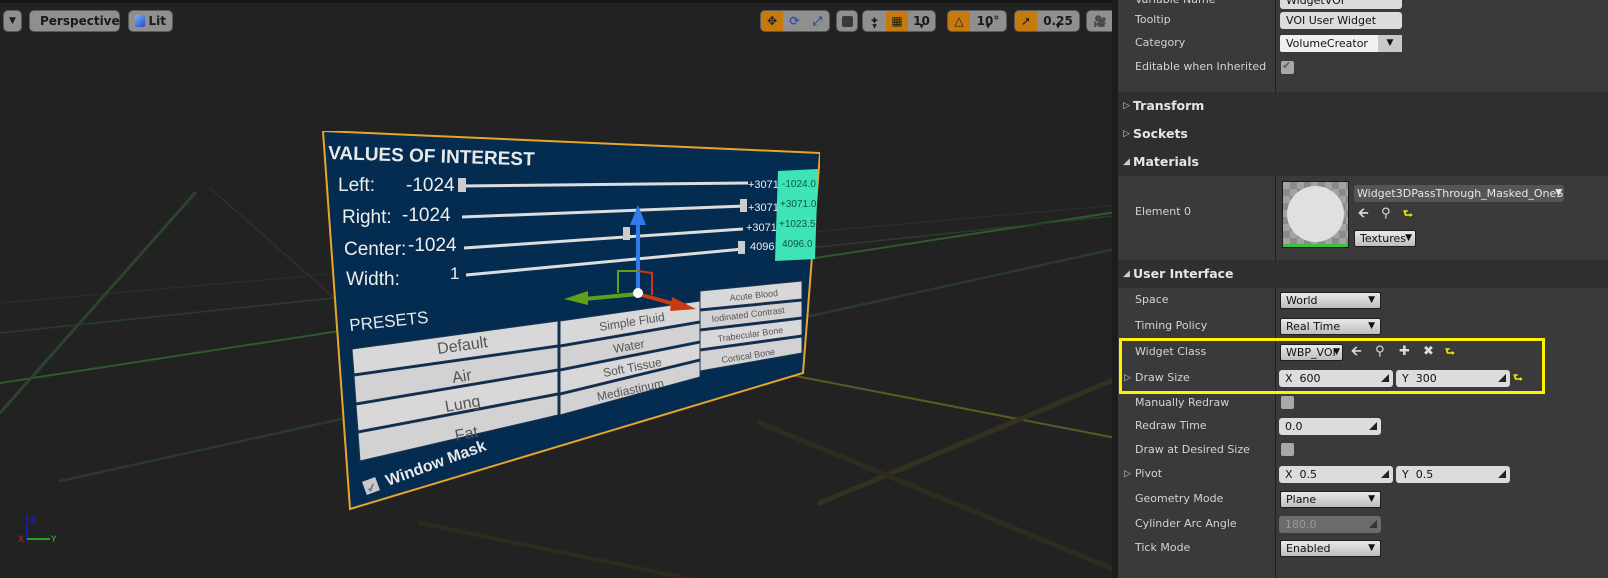 This screenshot has width=1608, height=578. I want to click on x-prefix: X, so click(1289, 474).